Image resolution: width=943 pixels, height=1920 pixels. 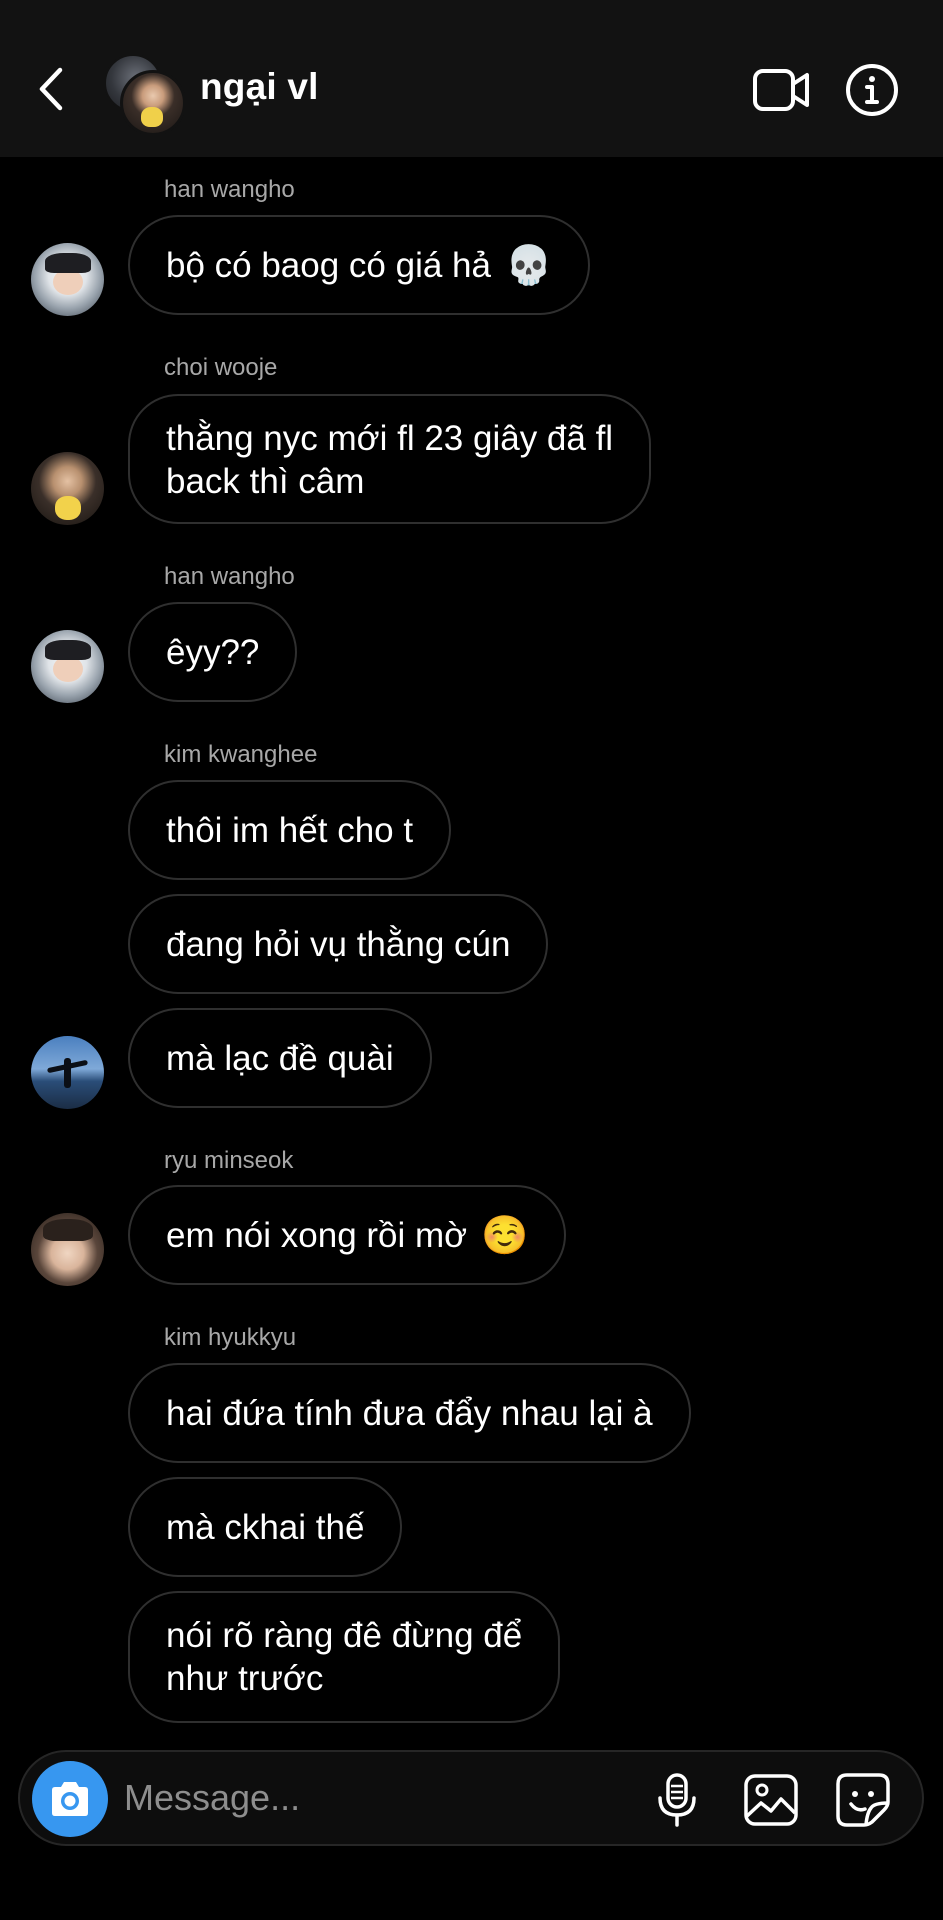 I want to click on message-bubble: em nói xong rồi mờ ☺️, so click(x=347, y=1235).